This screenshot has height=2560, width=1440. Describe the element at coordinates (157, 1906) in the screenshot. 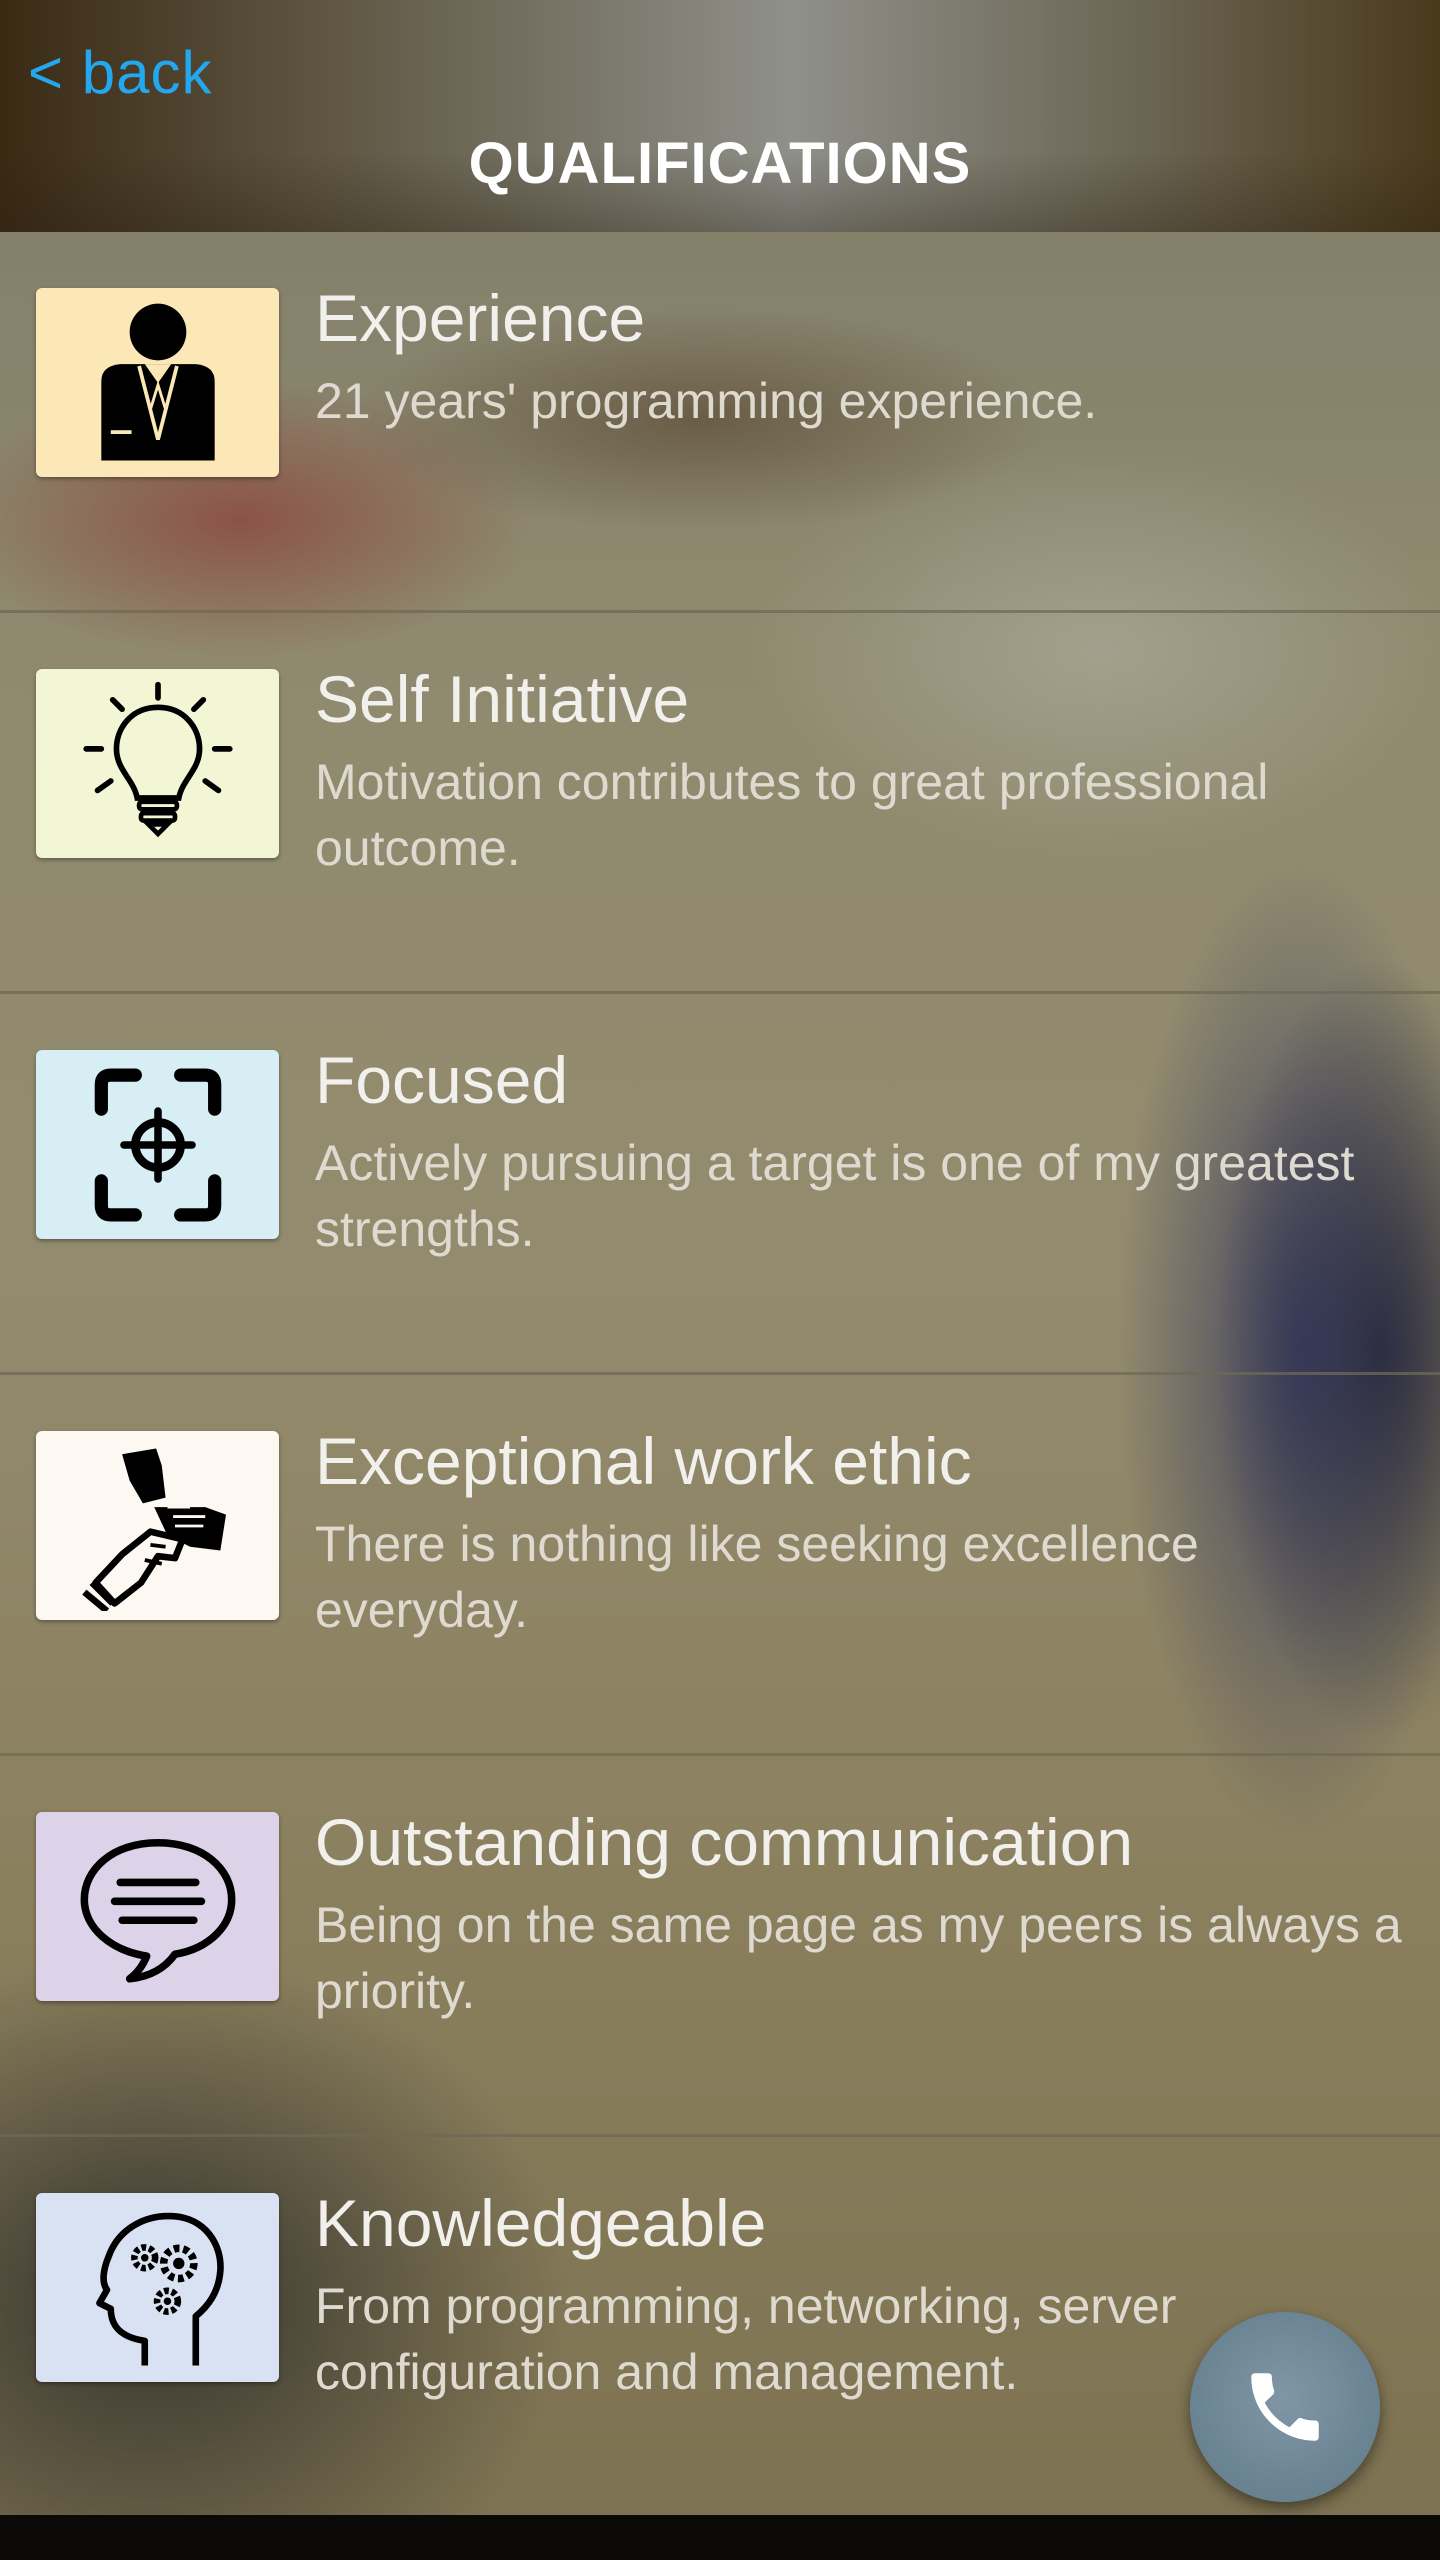

I see `speech-bubble-icon` at that location.